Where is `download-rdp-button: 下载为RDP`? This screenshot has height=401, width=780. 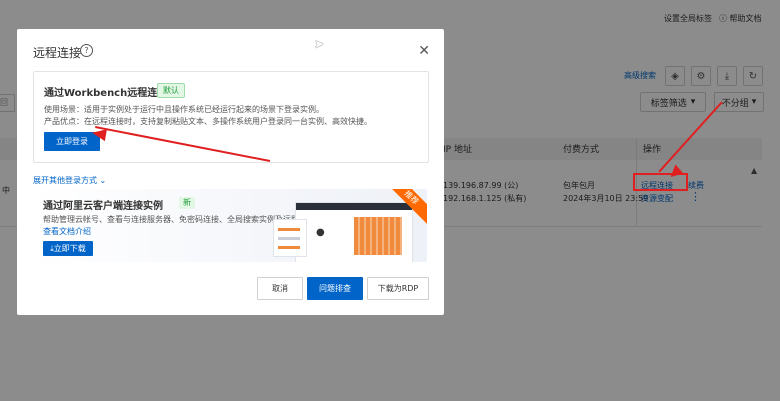
download-rdp-button: 下载为RDP is located at coordinates (398, 288).